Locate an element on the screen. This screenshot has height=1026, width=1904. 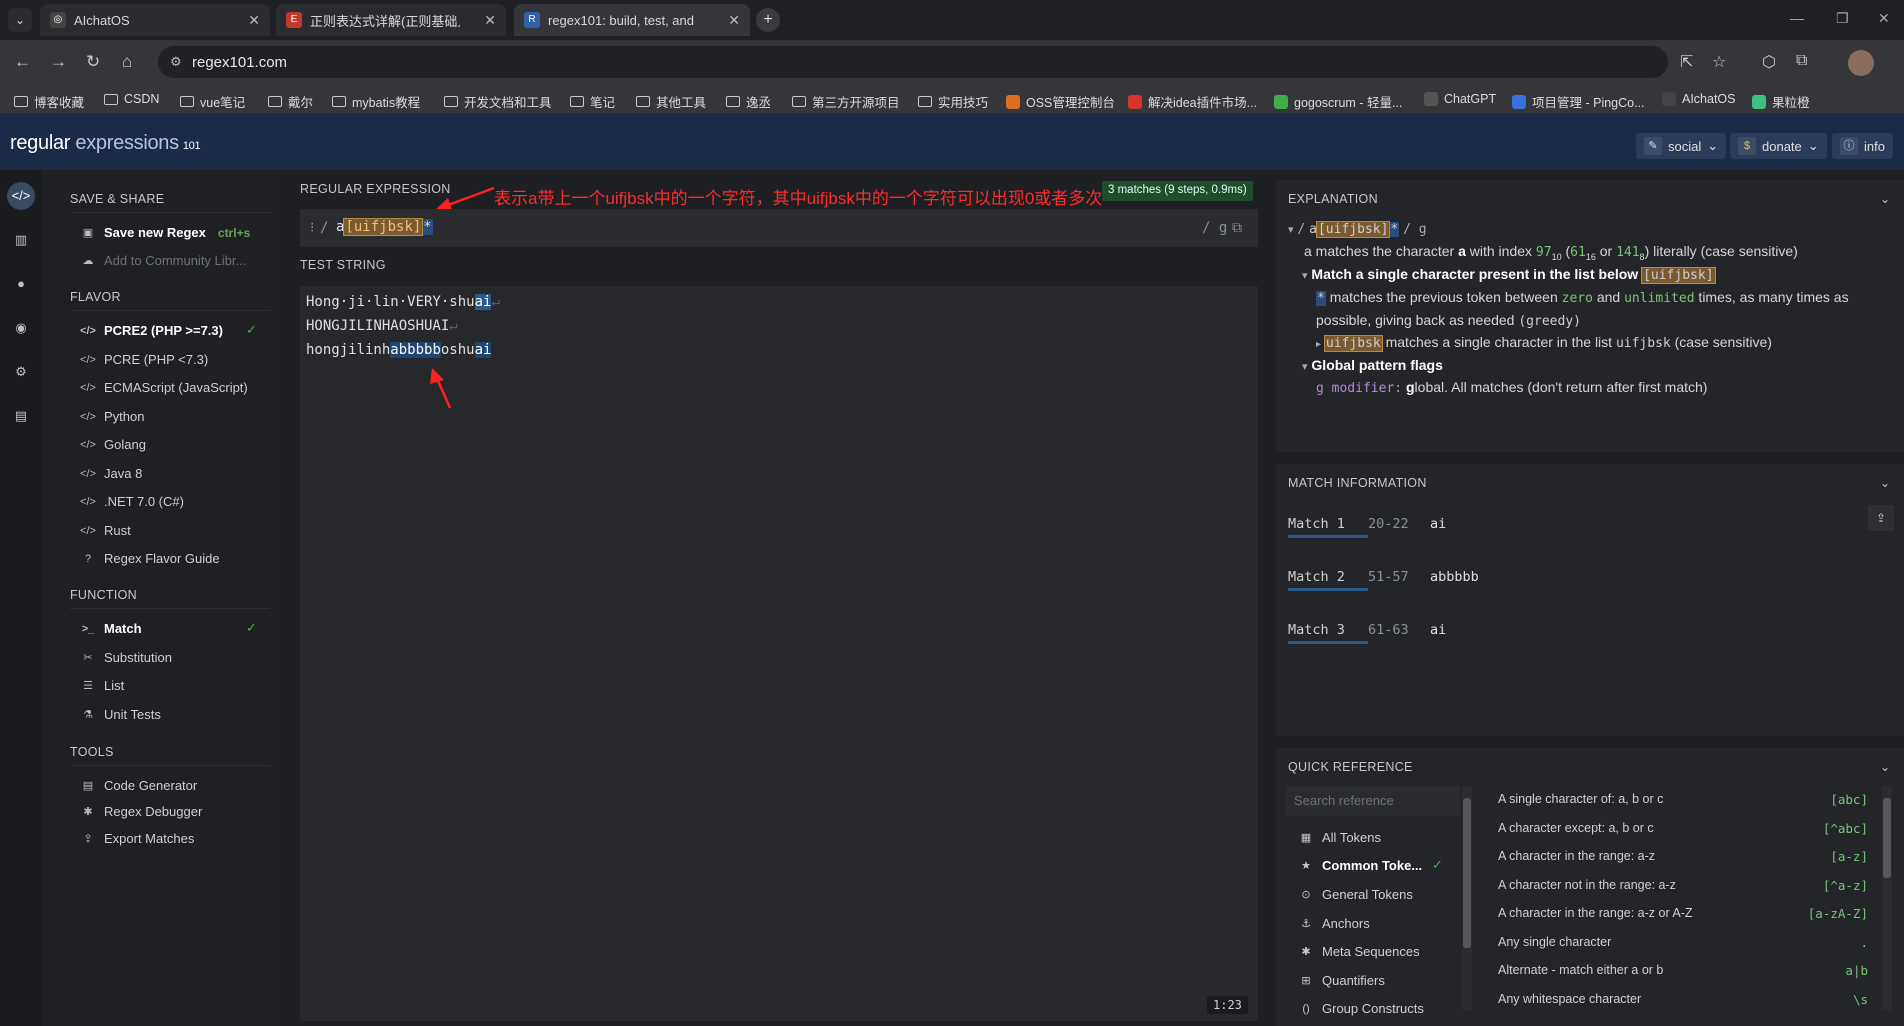
caret-right-icon: ▸ is located at coordinates (1318, 344).